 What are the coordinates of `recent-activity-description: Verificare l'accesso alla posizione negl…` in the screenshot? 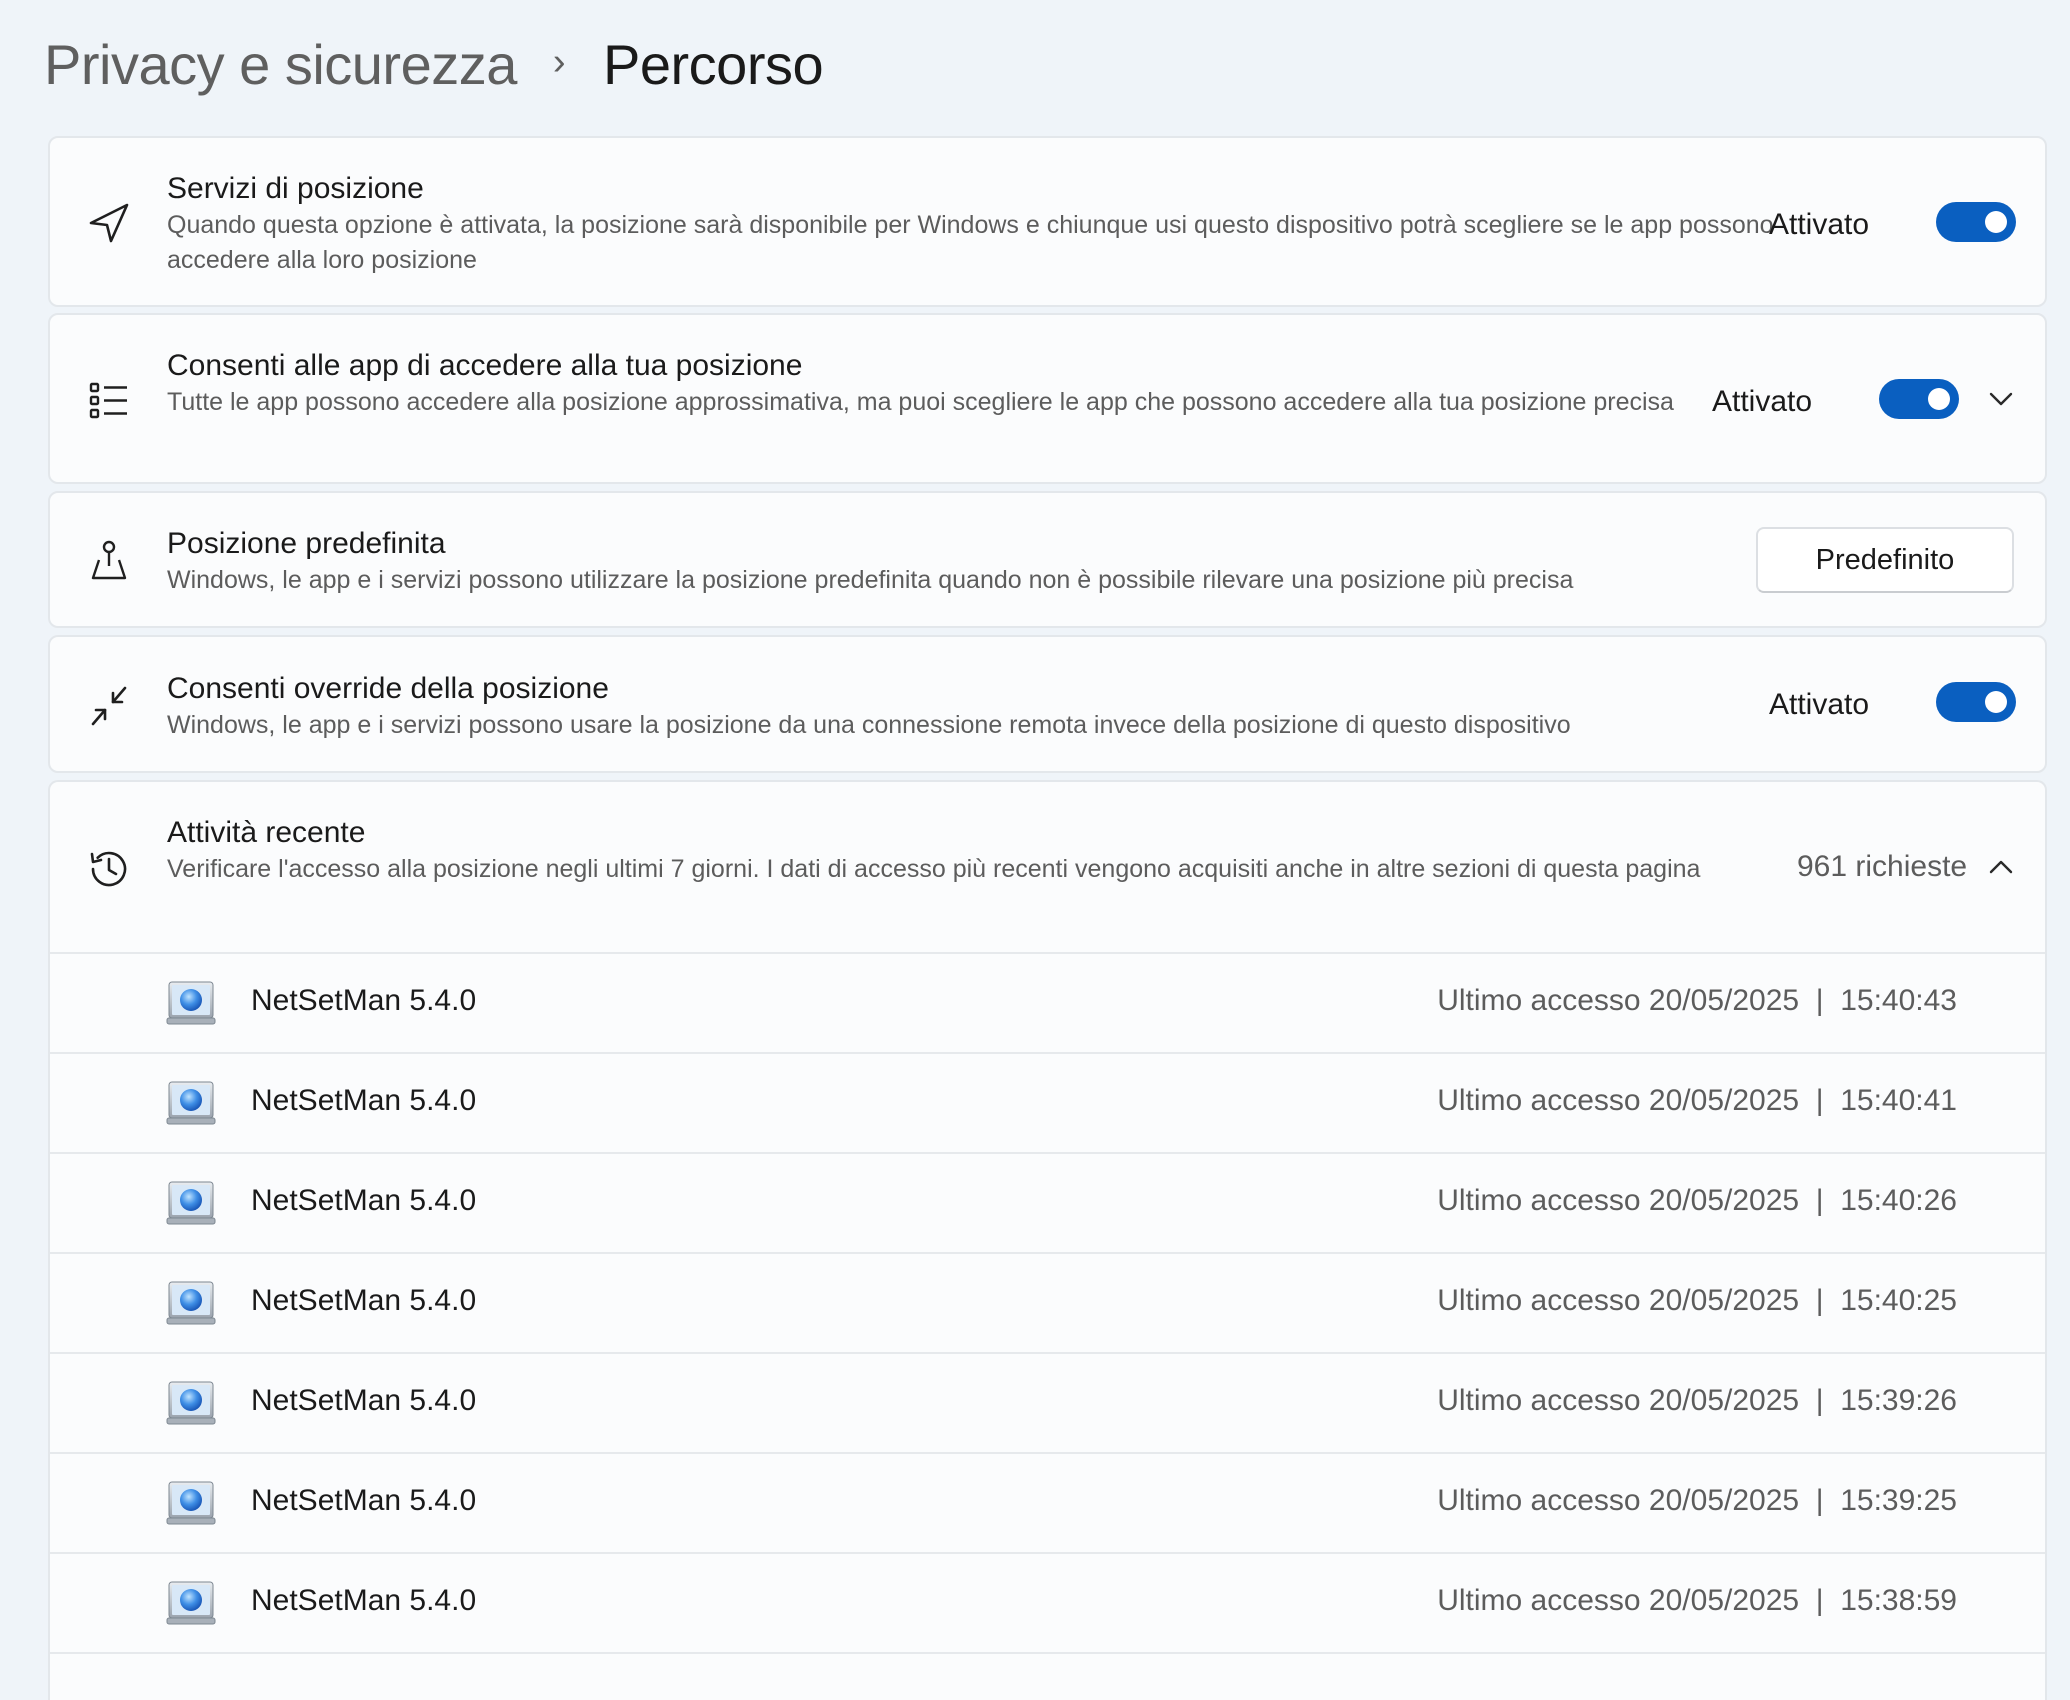 It's located at (934, 869).